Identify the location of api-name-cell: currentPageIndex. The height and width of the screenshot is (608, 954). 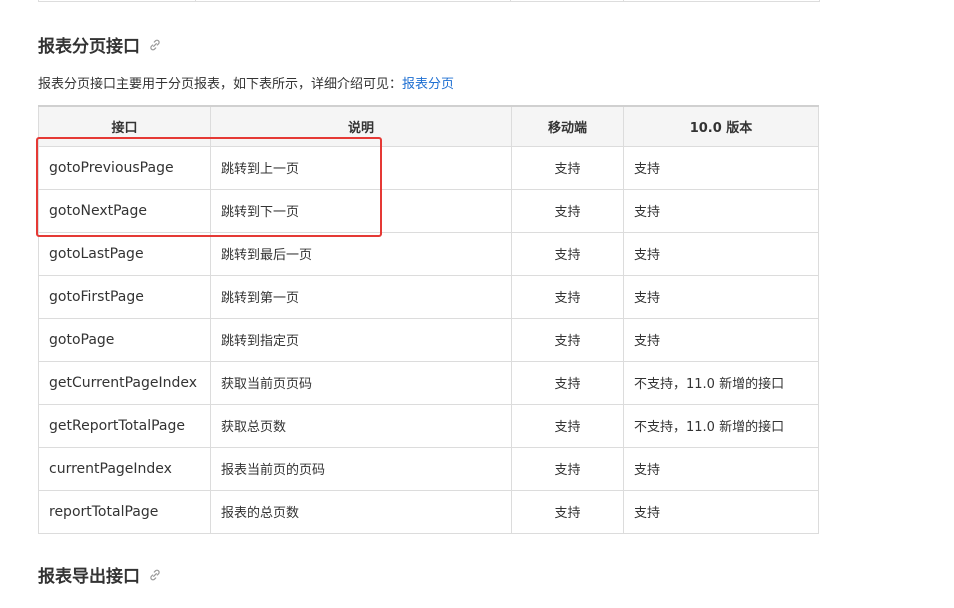
(124, 468).